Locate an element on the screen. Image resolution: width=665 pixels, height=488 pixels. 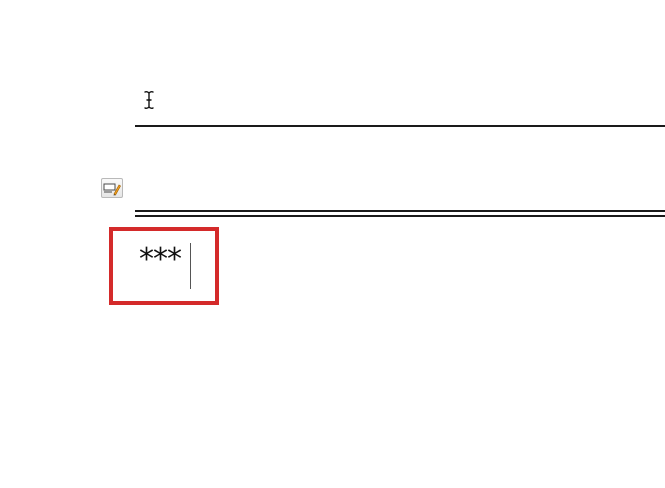
ibeam-cursor-icon is located at coordinates (149, 100).